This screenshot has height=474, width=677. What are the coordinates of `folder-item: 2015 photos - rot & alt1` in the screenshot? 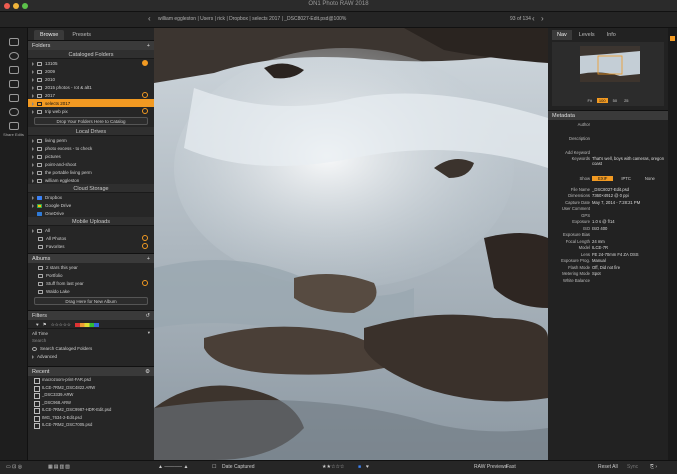 It's located at (91, 87).